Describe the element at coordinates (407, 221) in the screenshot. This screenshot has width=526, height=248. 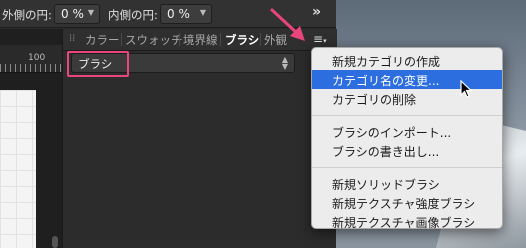
I see `menu-item-new-texture-image-brush: 新規テクスチャ画像ブラシ` at that location.